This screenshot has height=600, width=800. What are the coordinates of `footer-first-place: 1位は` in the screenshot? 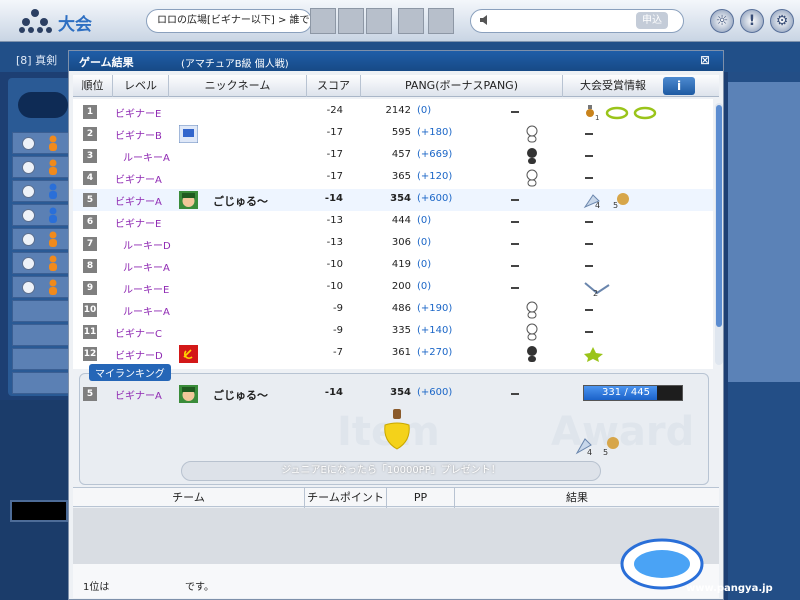 It's located at (96, 587).